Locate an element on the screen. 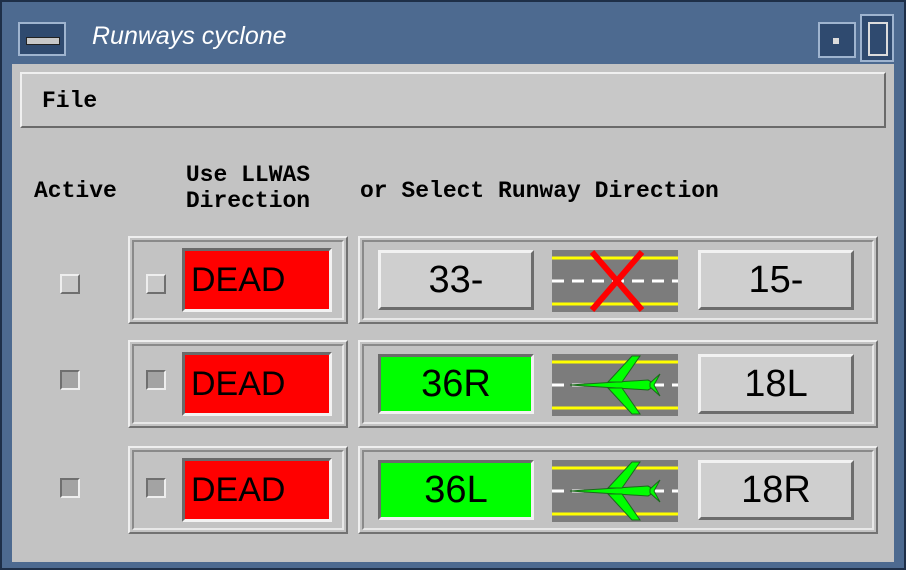  direction-button-right: 18L is located at coordinates (776, 384).